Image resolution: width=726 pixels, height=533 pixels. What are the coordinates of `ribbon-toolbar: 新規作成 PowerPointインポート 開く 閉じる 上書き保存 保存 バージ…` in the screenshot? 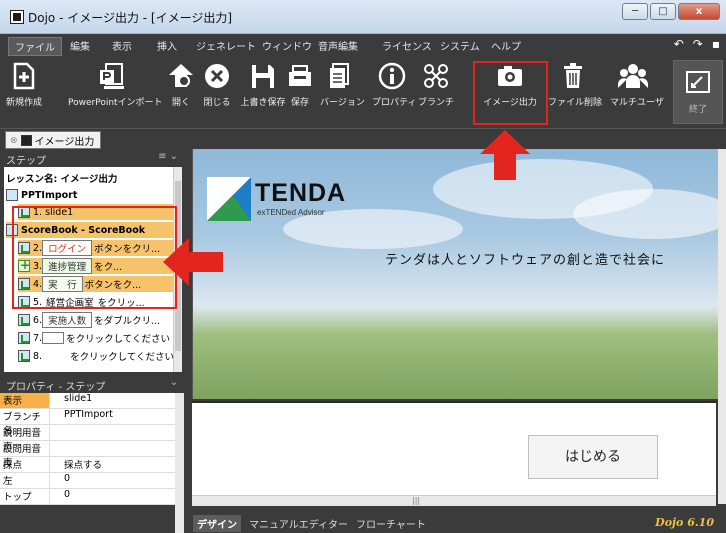 It's located at (363, 92).